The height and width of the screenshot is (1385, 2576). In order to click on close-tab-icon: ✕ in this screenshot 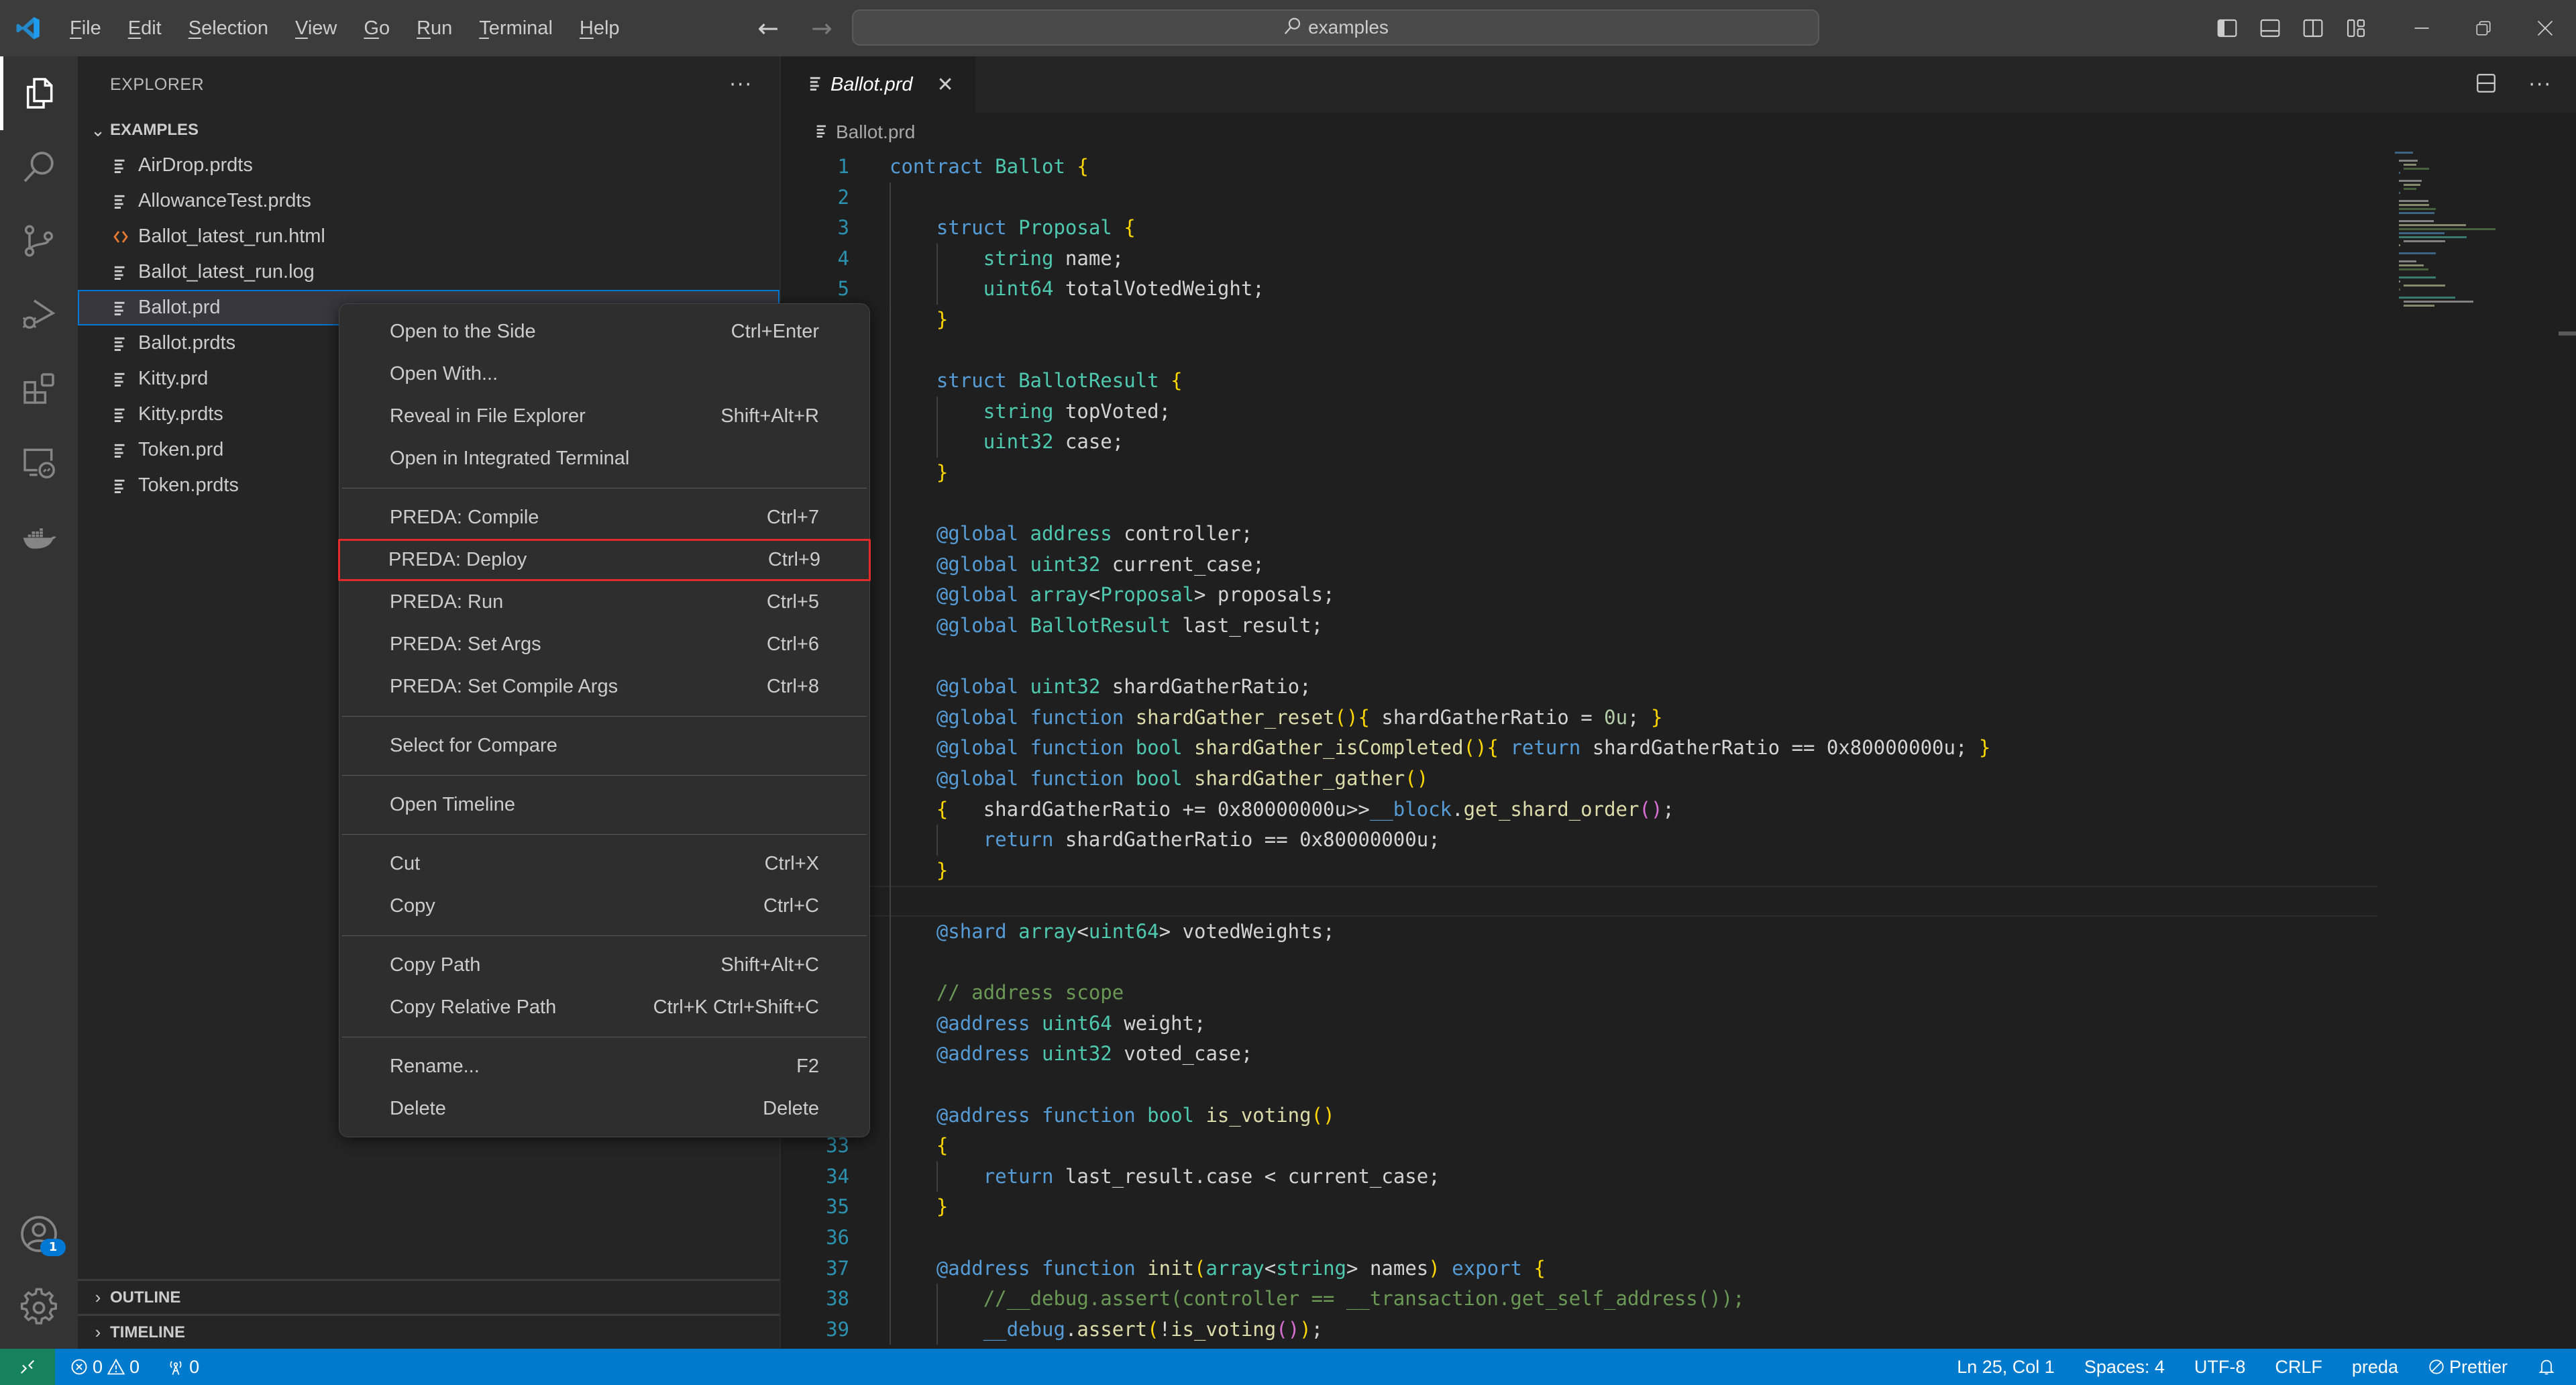, I will do `click(945, 85)`.